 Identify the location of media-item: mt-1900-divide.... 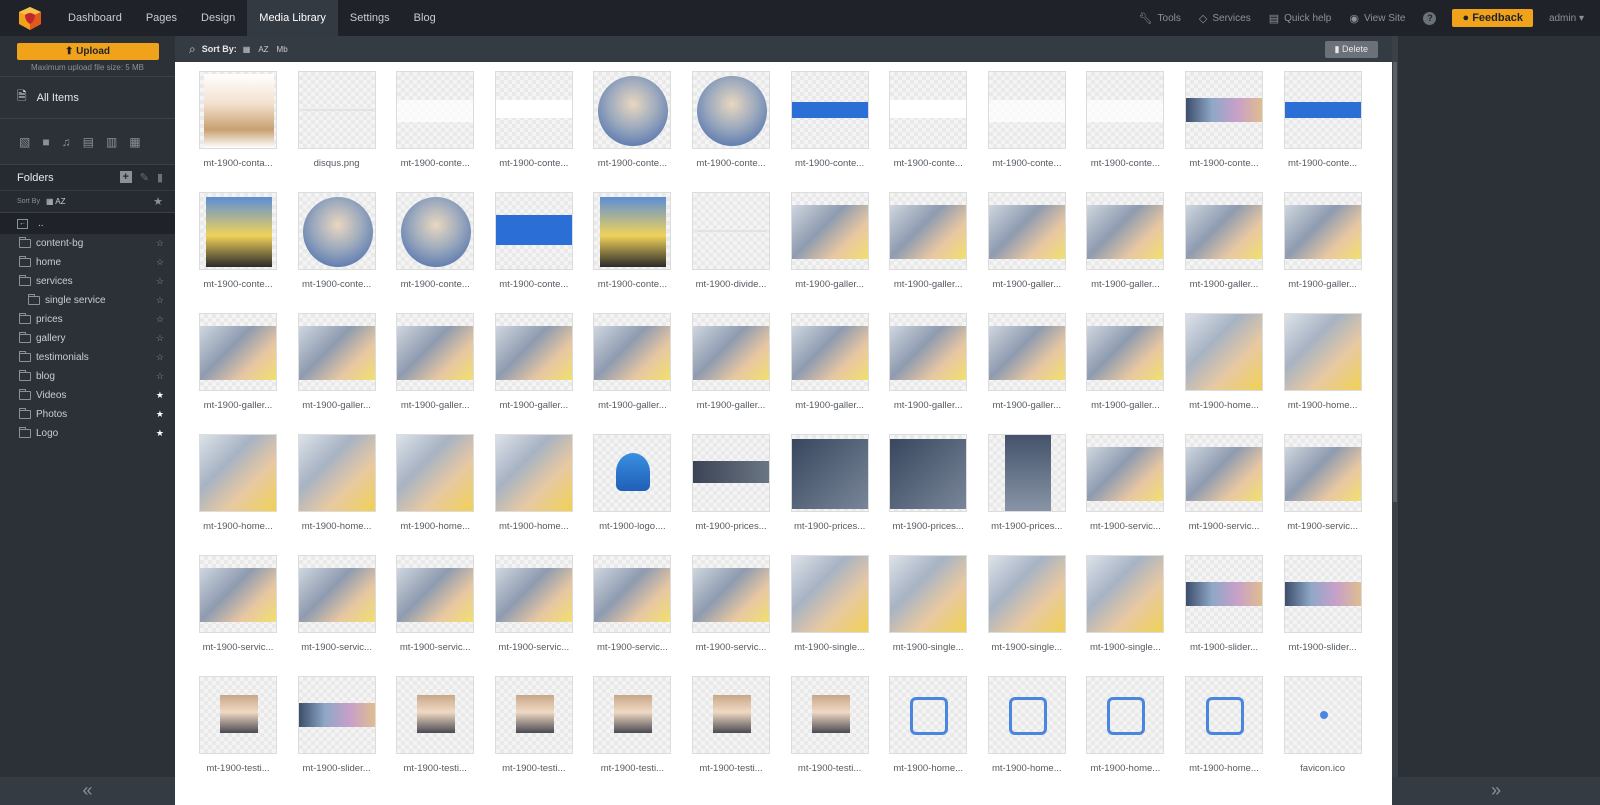
(731, 241).